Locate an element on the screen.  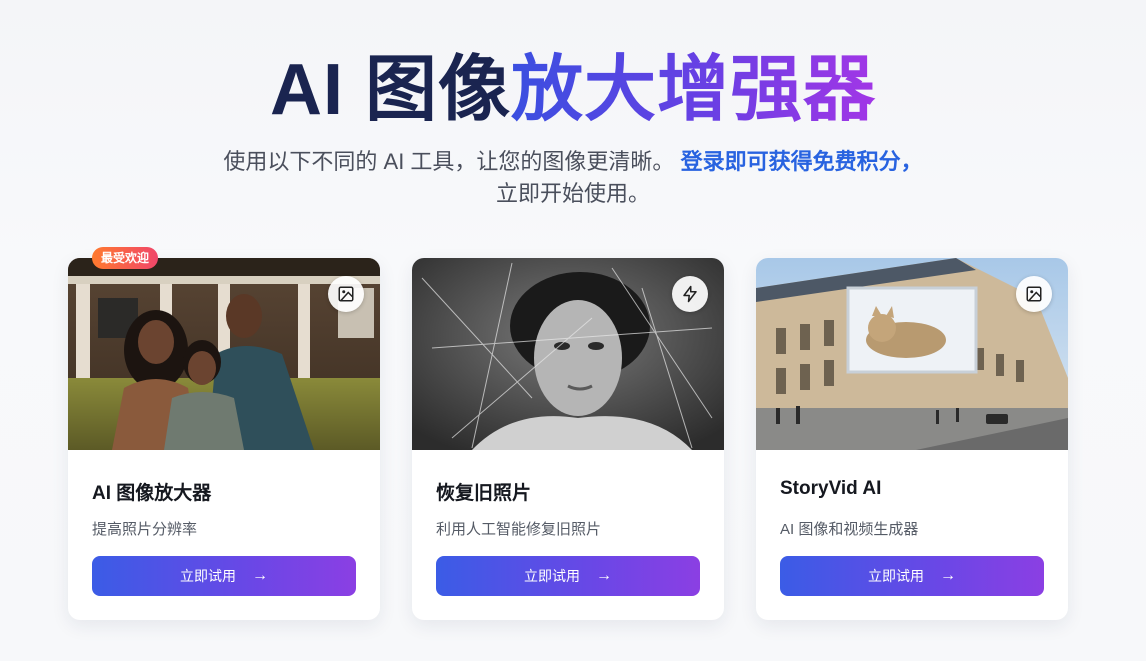
card-image-old-portrait is located at coordinates (568, 354).